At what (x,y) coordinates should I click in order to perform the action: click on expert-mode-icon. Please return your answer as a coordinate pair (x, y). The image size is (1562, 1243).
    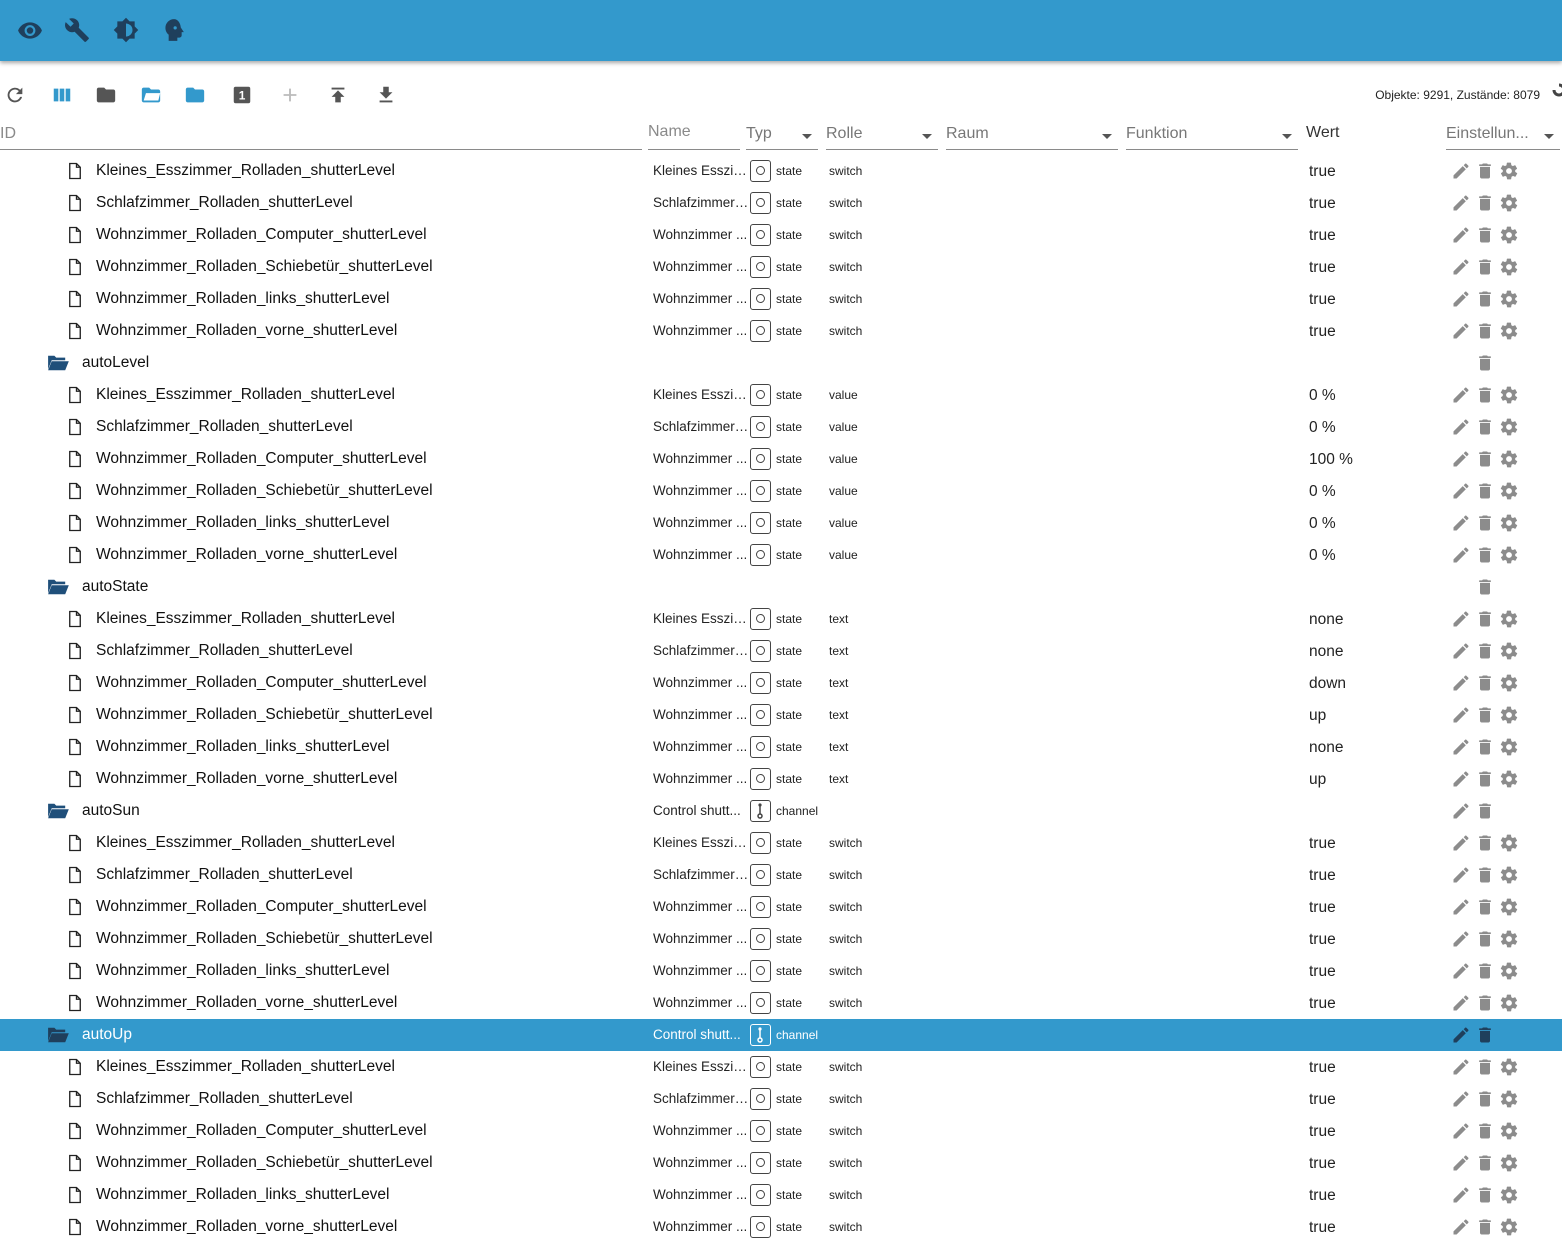
    Looking at the image, I should click on (173, 30).